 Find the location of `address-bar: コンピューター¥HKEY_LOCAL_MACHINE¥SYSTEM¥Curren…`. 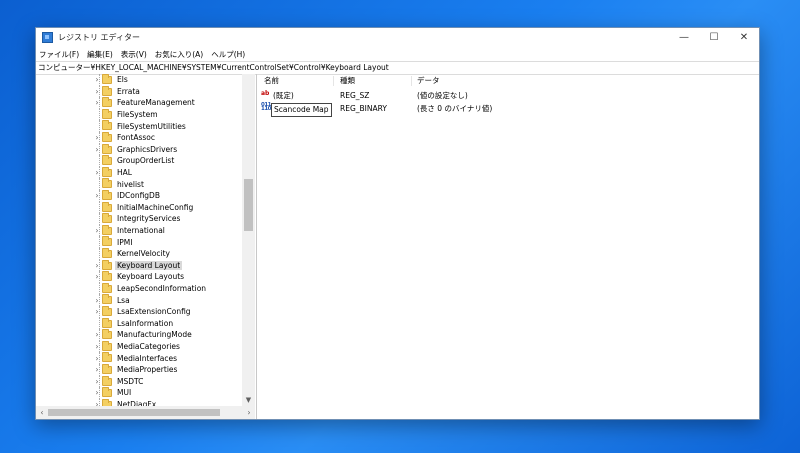

address-bar: コンピューター¥HKEY_LOCAL_MACHINE¥SYSTEM¥Curren… is located at coordinates (397, 68).